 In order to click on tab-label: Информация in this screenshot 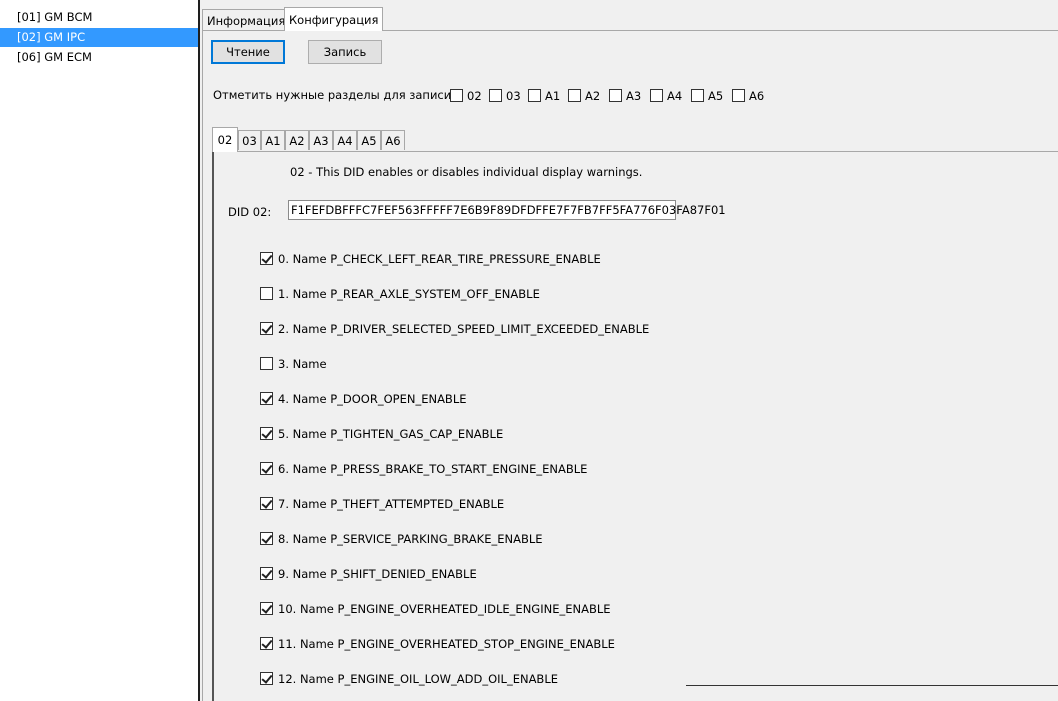, I will do `click(246, 21)`.